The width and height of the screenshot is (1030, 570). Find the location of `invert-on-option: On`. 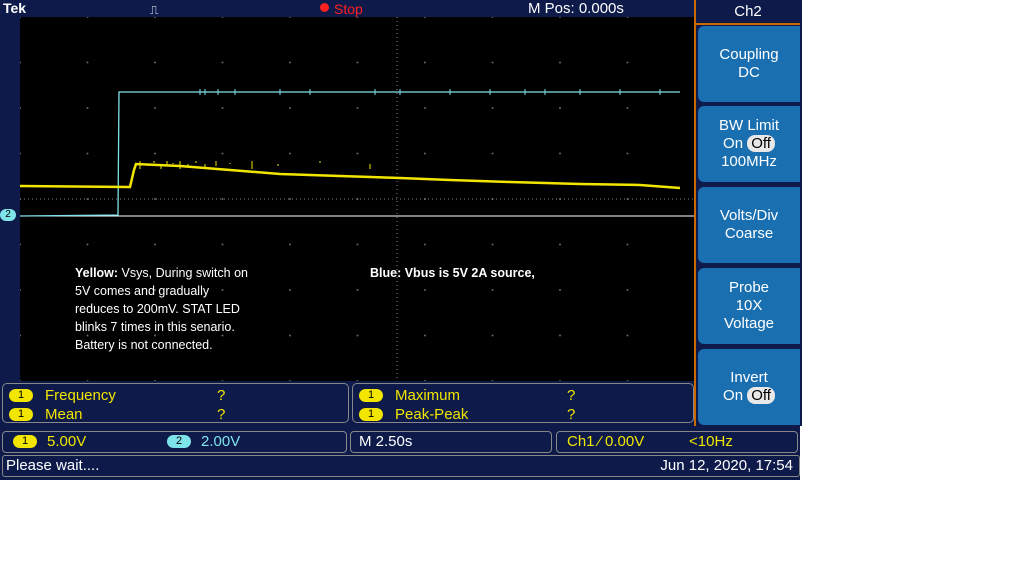

invert-on-option: On is located at coordinates (733, 395).